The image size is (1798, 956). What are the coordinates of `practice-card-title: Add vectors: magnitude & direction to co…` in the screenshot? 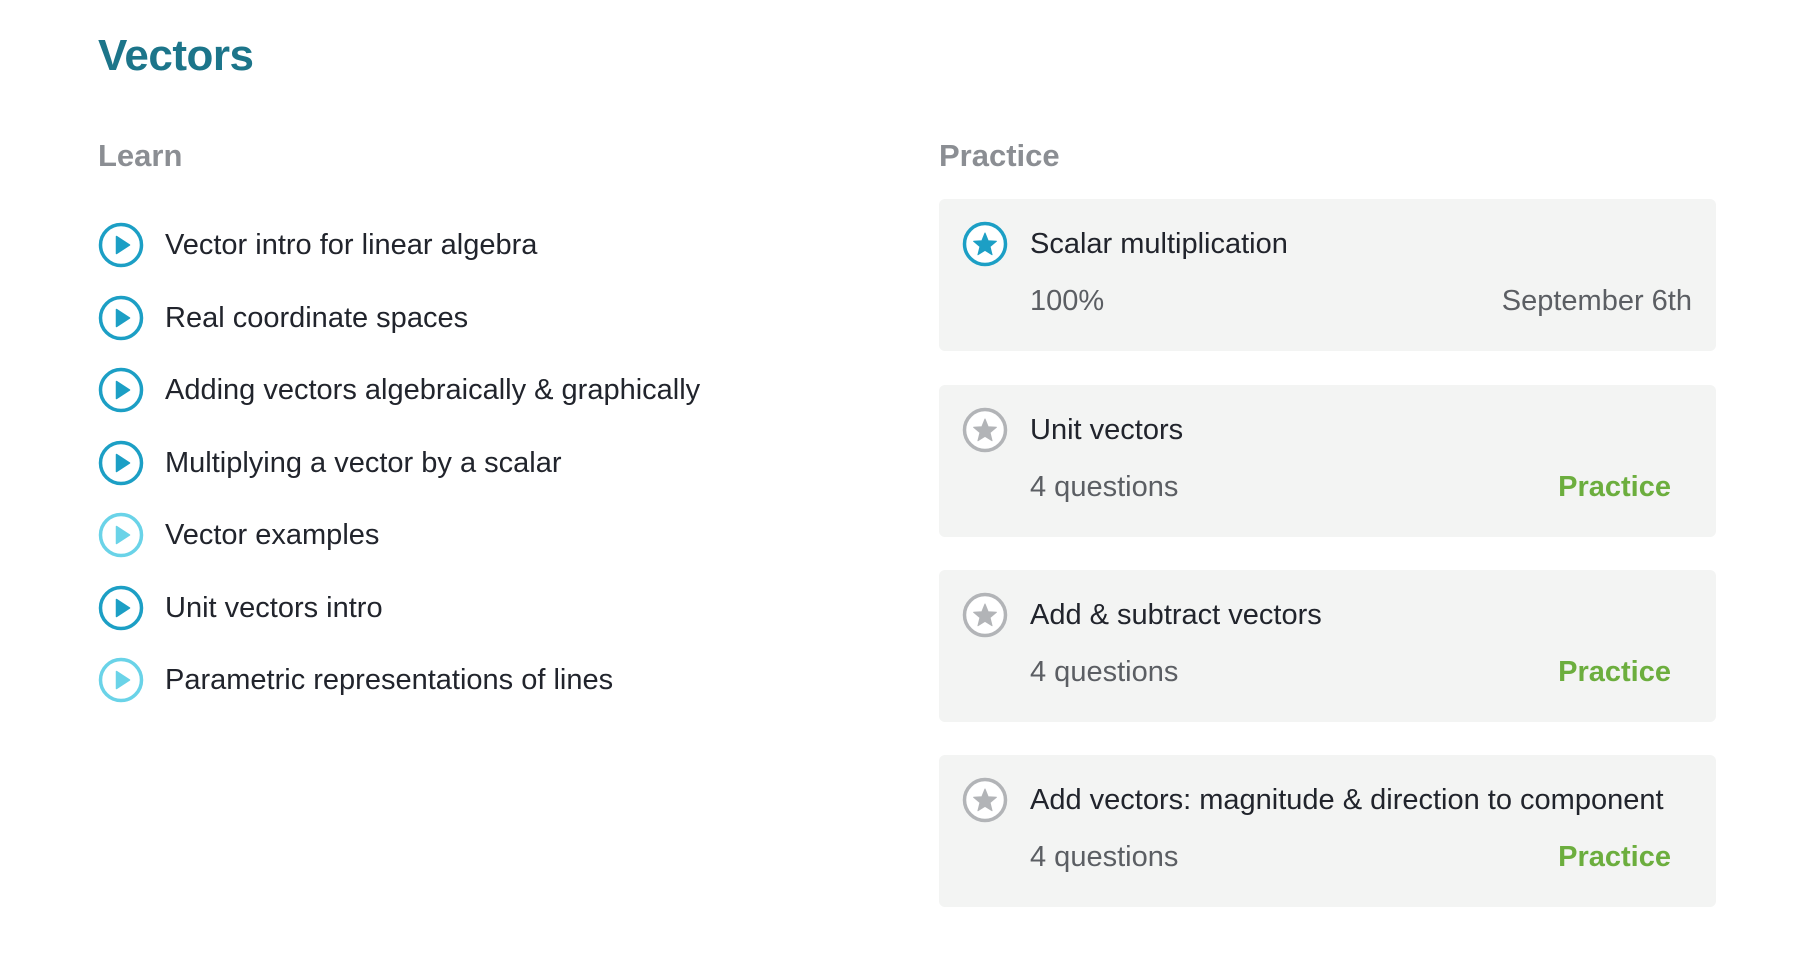 It's located at (1347, 800).